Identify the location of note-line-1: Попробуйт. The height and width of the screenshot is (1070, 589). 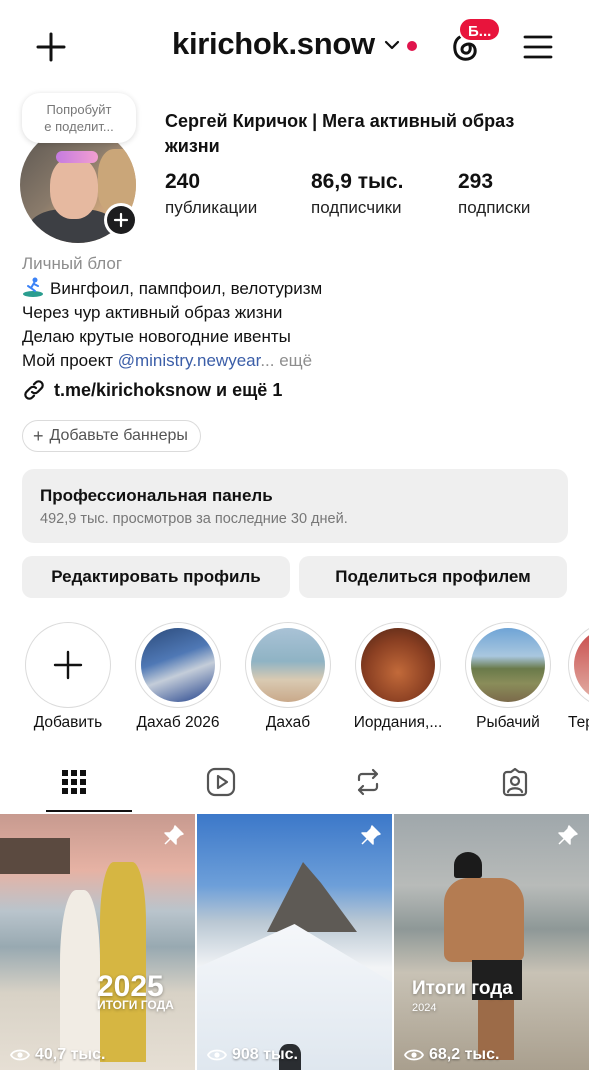
(79, 109).